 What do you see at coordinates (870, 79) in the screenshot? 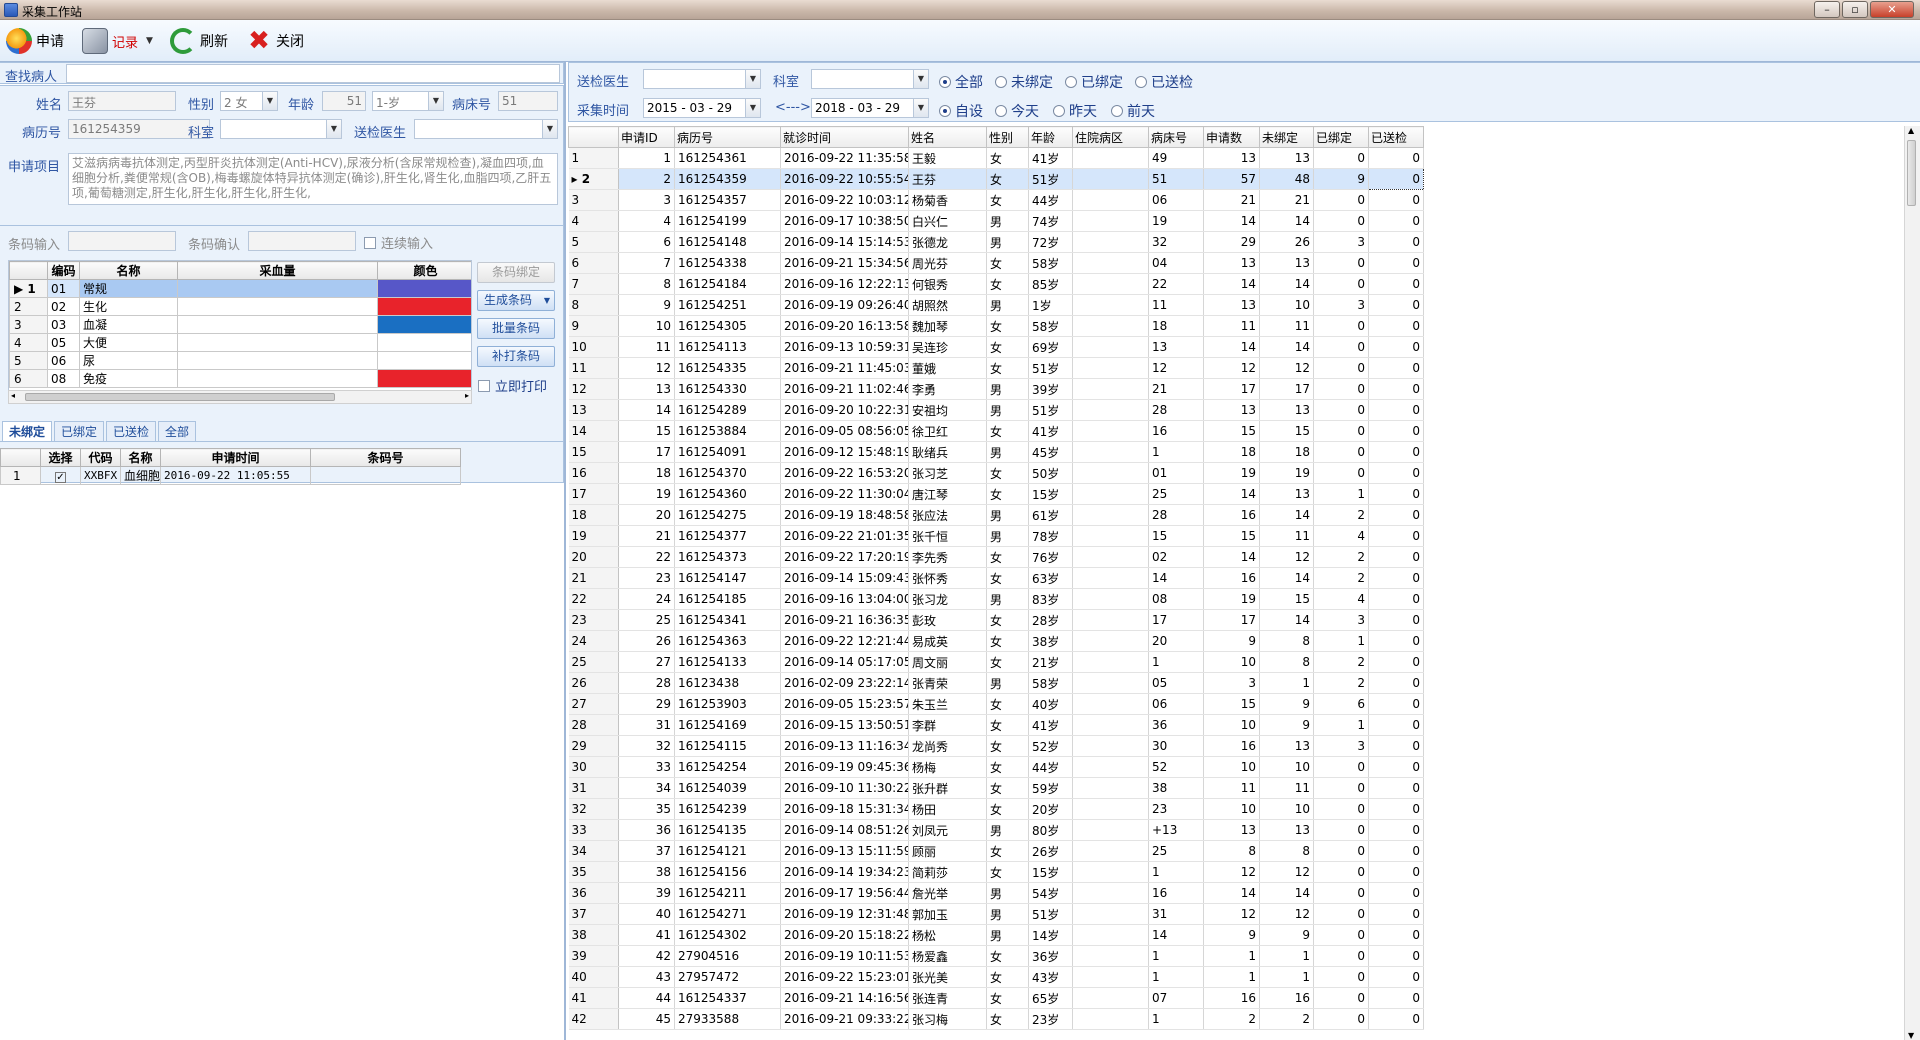
I see `filter-dept-select: ▼` at bounding box center [870, 79].